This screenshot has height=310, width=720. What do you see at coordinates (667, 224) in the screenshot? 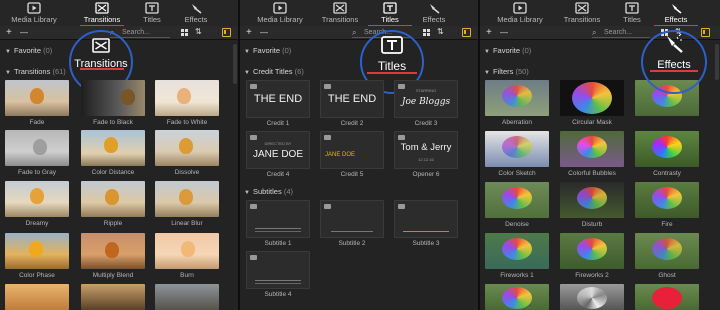
I see `effect-caption: Fire` at bounding box center [667, 224].